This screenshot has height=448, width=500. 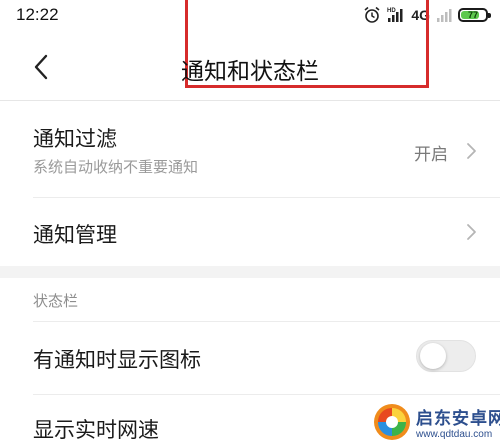 I want to click on show-notification-icons-title: 有通知时显示图标, so click(x=117, y=360).